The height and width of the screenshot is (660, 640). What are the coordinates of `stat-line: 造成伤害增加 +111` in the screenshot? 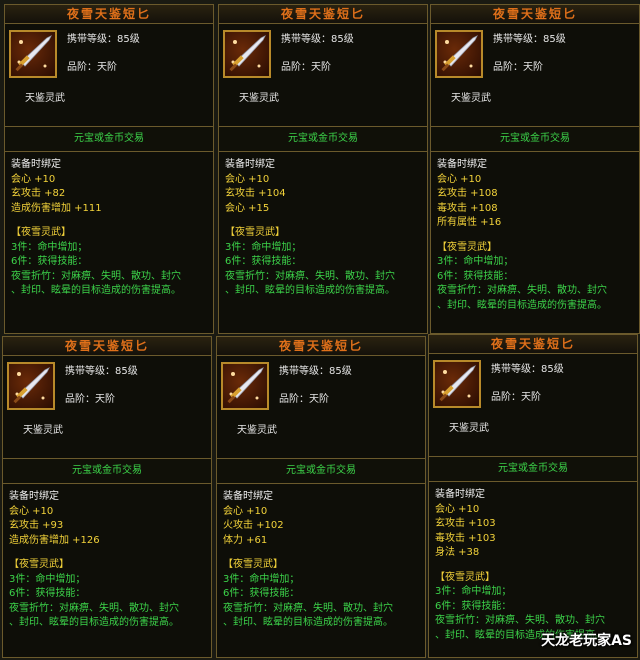 It's located at (56, 208).